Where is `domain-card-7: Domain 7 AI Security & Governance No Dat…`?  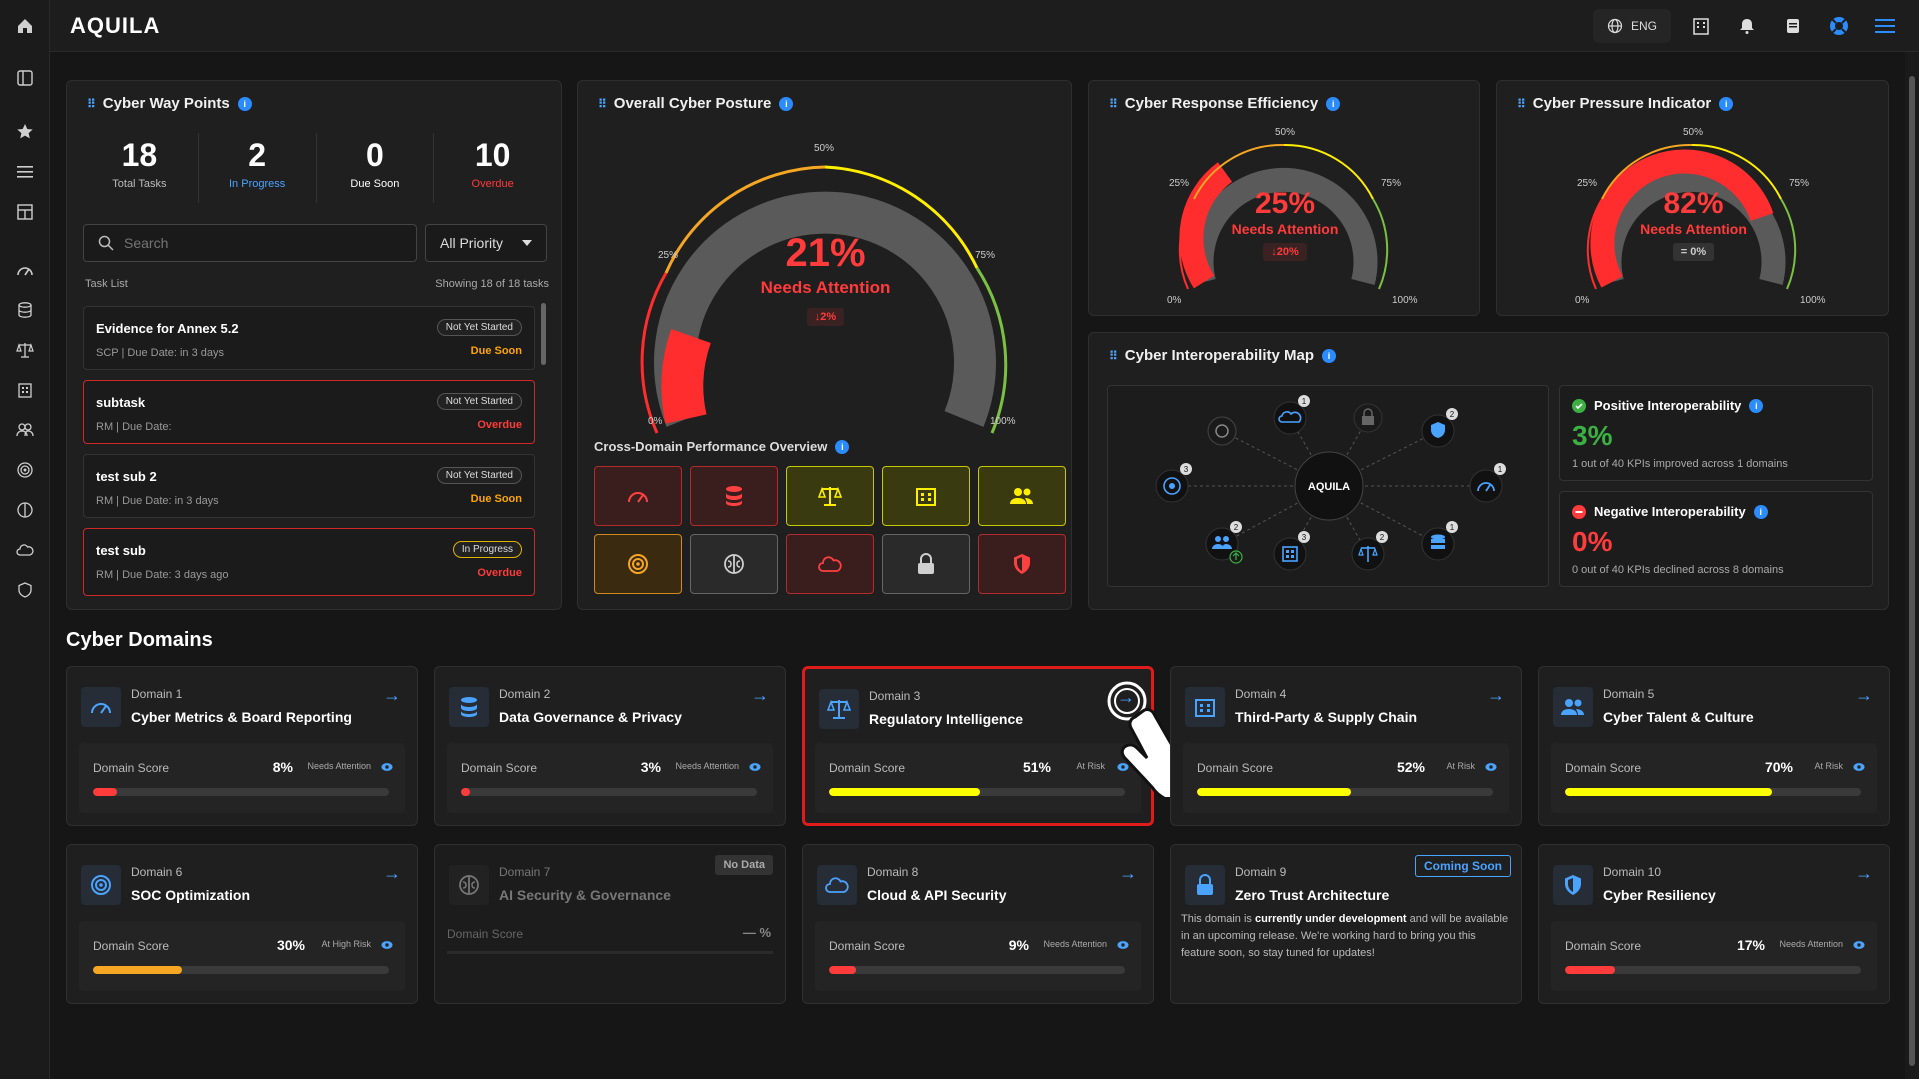
domain-card-7: Domain 7 AI Security & Governance No Dat… is located at coordinates (610, 924).